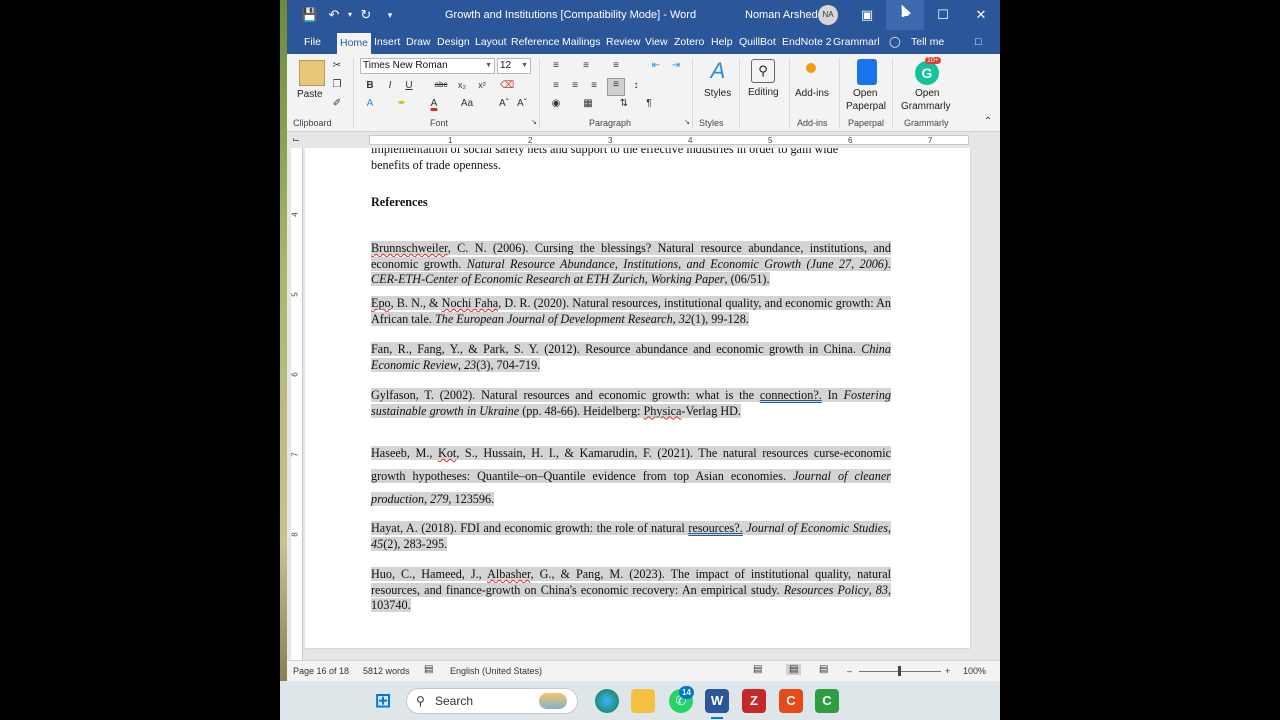 The height and width of the screenshot is (720, 1280). I want to click on highlight-color-icon: ✒, so click(402, 103).